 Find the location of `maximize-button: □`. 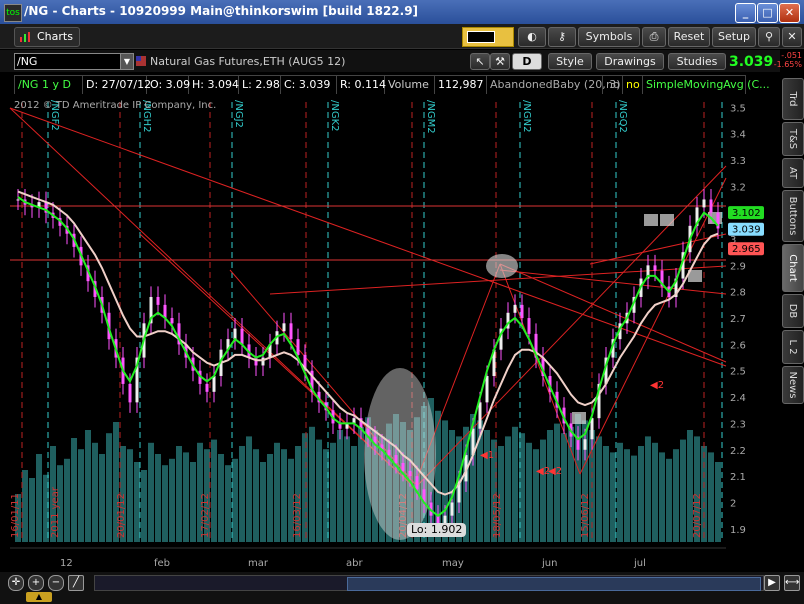

maximize-button: □ is located at coordinates (767, 13).